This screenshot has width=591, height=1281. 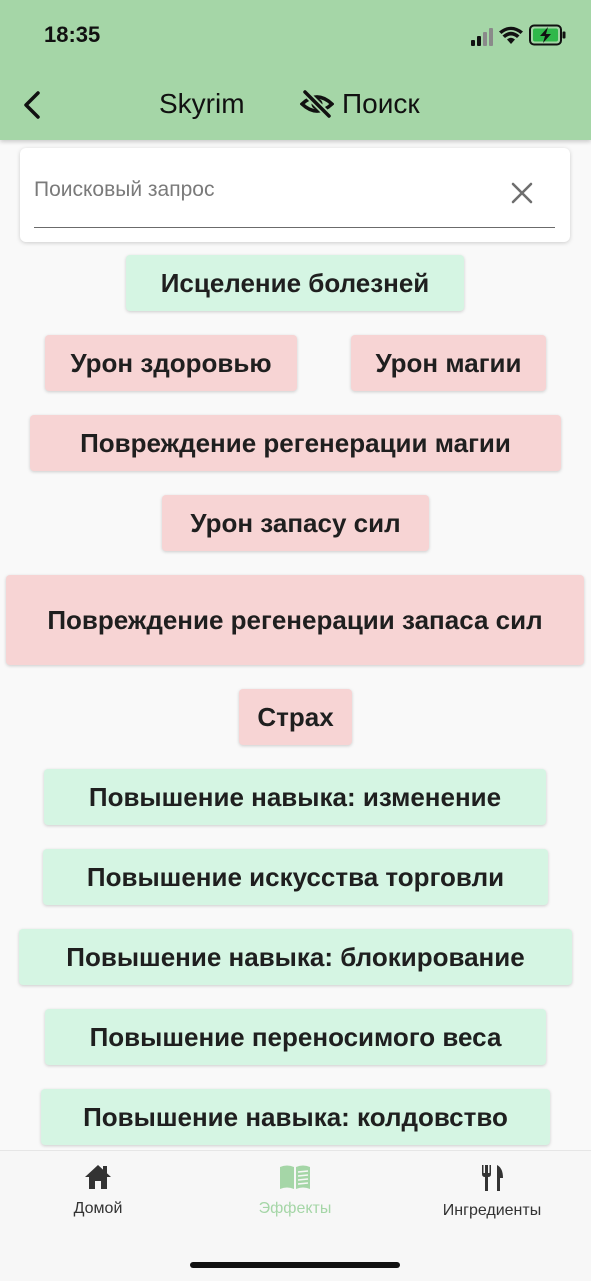 I want to click on effect-label: Повышение навыка: блокирование, so click(x=295, y=957).